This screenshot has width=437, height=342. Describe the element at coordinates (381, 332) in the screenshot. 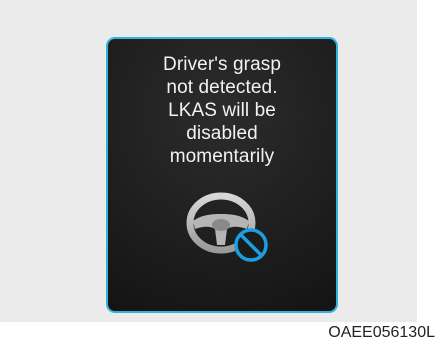

I see `figure-code: OAEE056130L` at that location.